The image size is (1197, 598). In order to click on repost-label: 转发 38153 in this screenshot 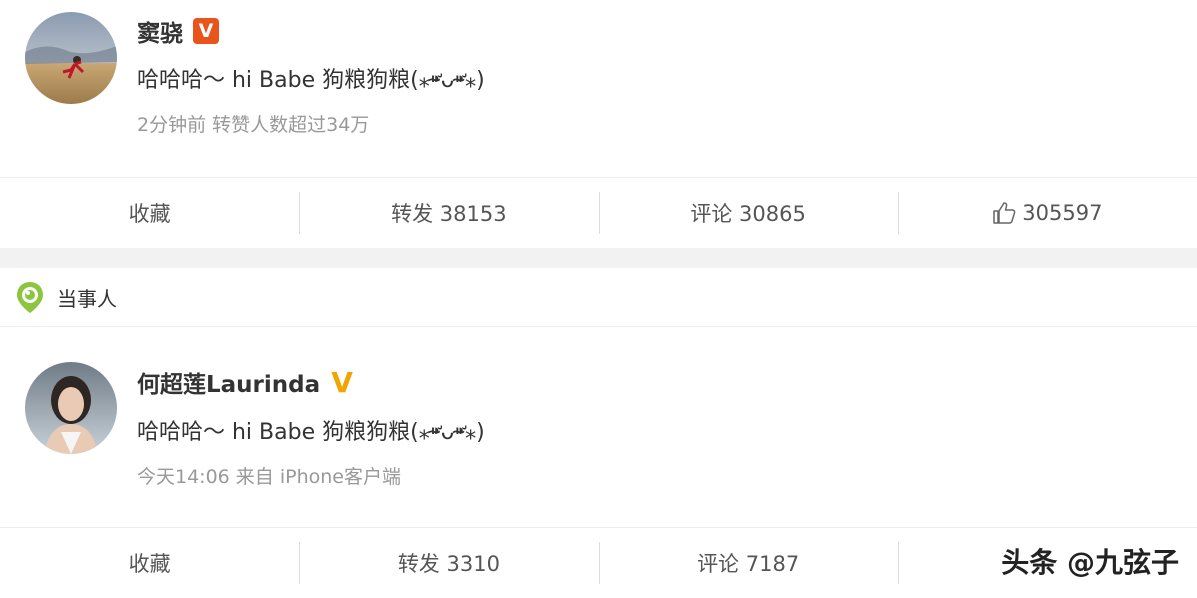, I will do `click(449, 214)`.